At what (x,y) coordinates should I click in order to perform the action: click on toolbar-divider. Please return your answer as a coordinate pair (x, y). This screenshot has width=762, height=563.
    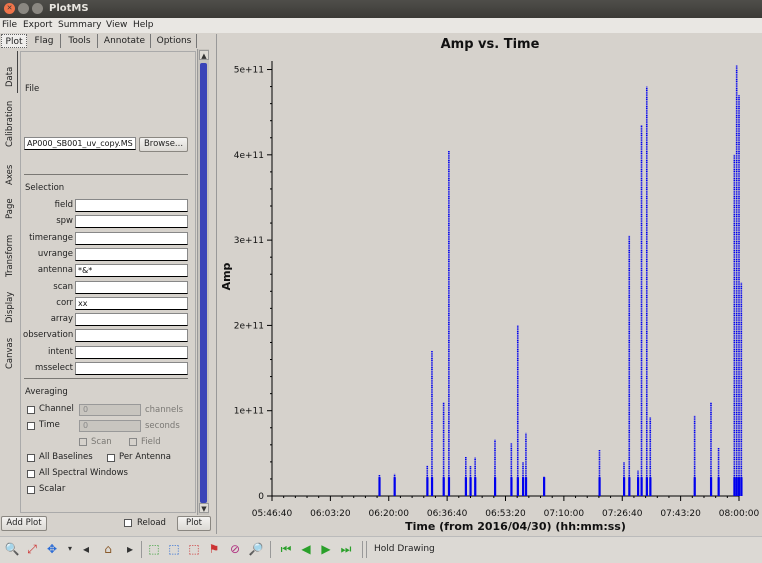
    Looking at the image, I should click on (270, 549).